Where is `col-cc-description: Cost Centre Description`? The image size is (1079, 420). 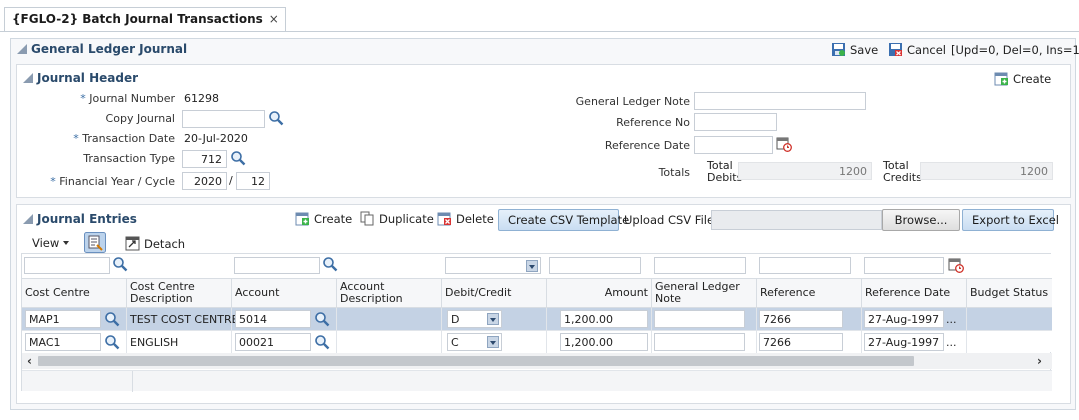
col-cc-description: Cost Centre Description is located at coordinates (179, 293).